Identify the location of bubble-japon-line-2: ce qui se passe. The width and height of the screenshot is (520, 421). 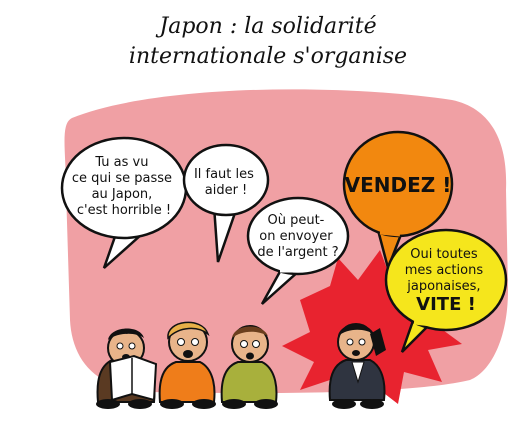
(122, 178).